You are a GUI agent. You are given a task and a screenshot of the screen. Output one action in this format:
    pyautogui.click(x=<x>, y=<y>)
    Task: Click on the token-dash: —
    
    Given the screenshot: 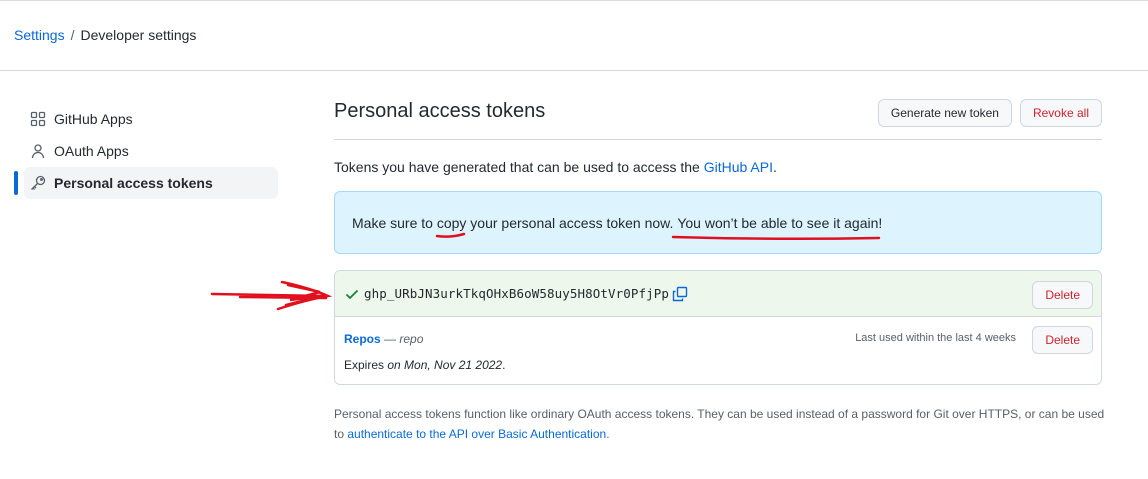 What is the action you would take?
    pyautogui.click(x=390, y=339)
    